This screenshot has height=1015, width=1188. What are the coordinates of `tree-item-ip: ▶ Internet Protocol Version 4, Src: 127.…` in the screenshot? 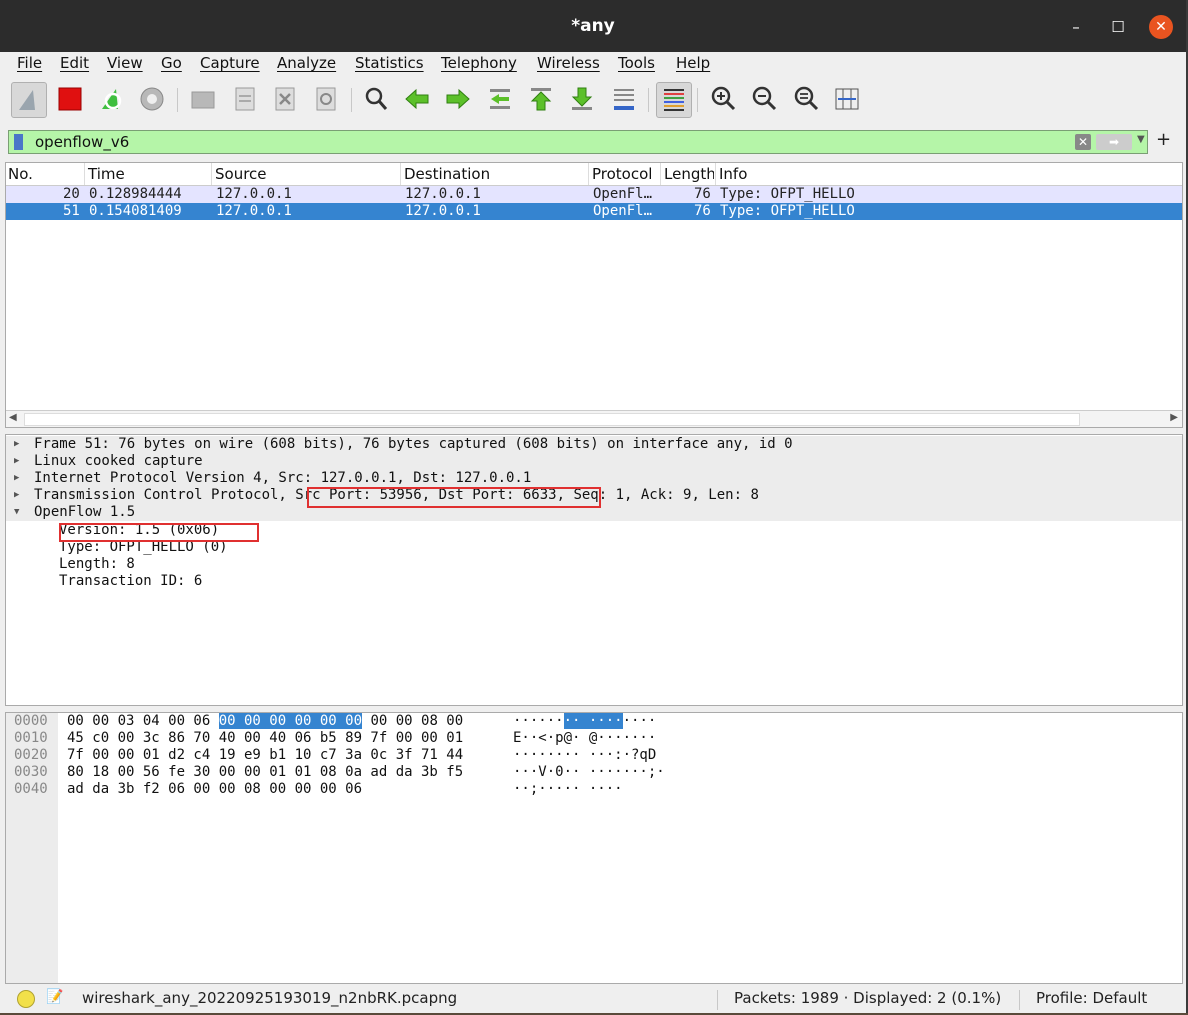 It's located at (594, 478).